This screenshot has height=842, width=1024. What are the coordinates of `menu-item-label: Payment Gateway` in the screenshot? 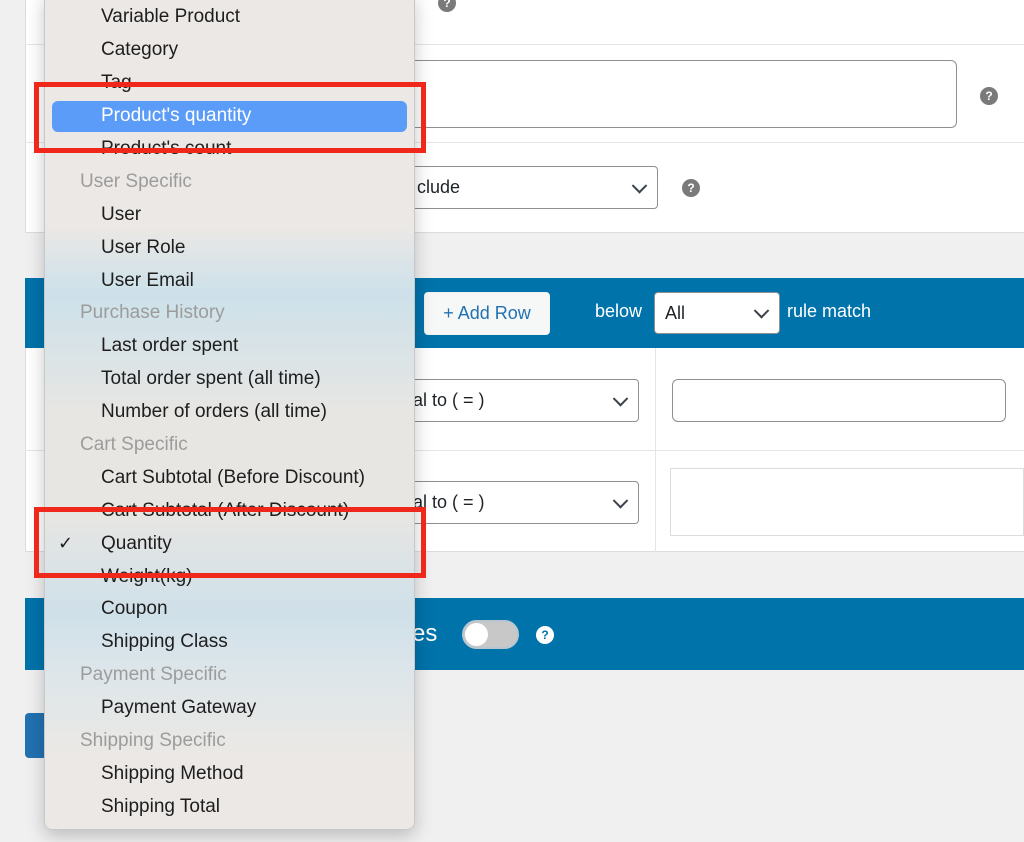 It's located at (179, 708).